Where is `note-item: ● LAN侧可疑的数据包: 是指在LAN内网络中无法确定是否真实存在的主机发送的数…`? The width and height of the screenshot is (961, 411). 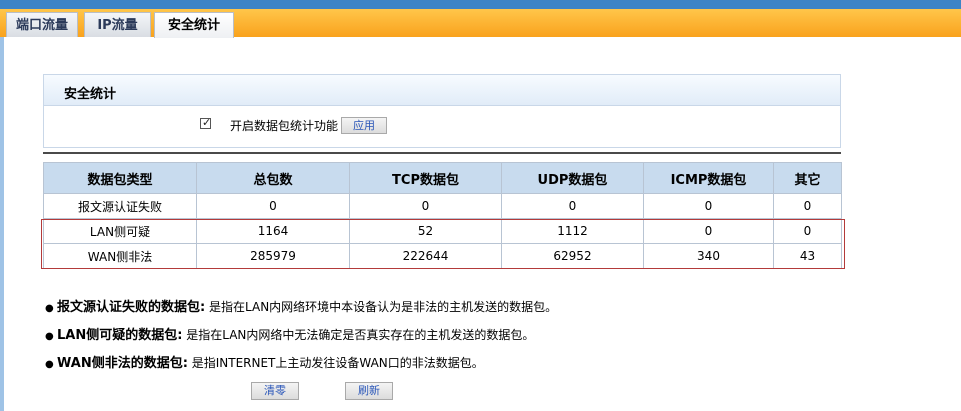
note-item: ● LAN侧可疑的数据包: 是指在LAN内网络中无法确定是否真实存在的主机发送的数… is located at coordinates (301, 342).